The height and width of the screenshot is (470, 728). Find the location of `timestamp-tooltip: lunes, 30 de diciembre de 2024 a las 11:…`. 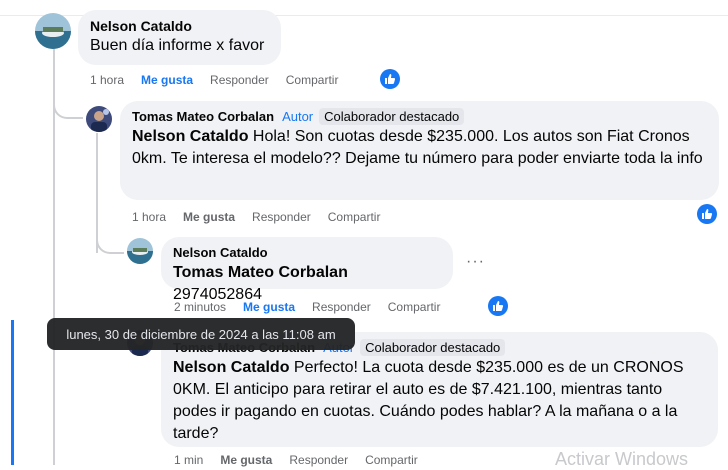

timestamp-tooltip: lunes, 30 de diciembre de 2024 a las 11:… is located at coordinates (201, 334).